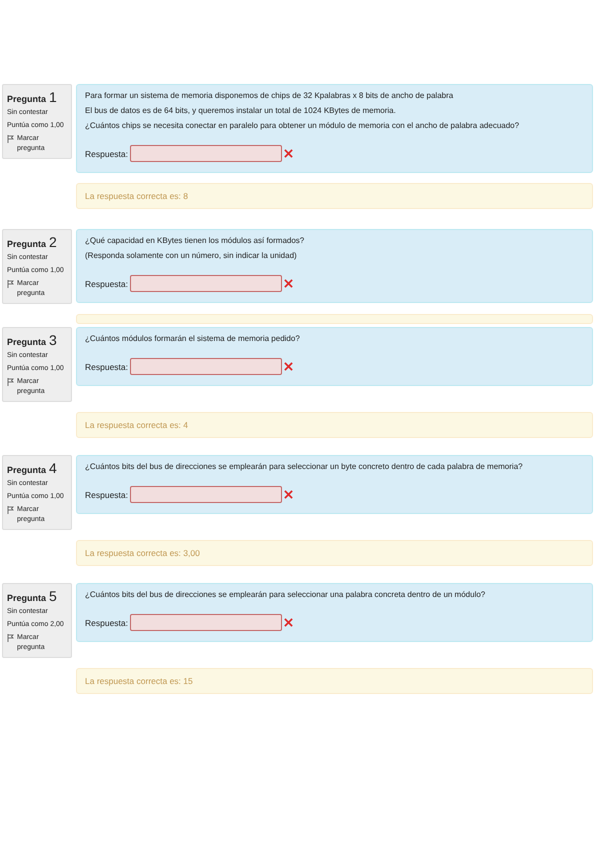 The height and width of the screenshot is (848, 599). Describe the element at coordinates (193, 338) in the screenshot. I see `question-text: ¿Cuántos módulos formarán el sistema de memoria pedido?` at that location.